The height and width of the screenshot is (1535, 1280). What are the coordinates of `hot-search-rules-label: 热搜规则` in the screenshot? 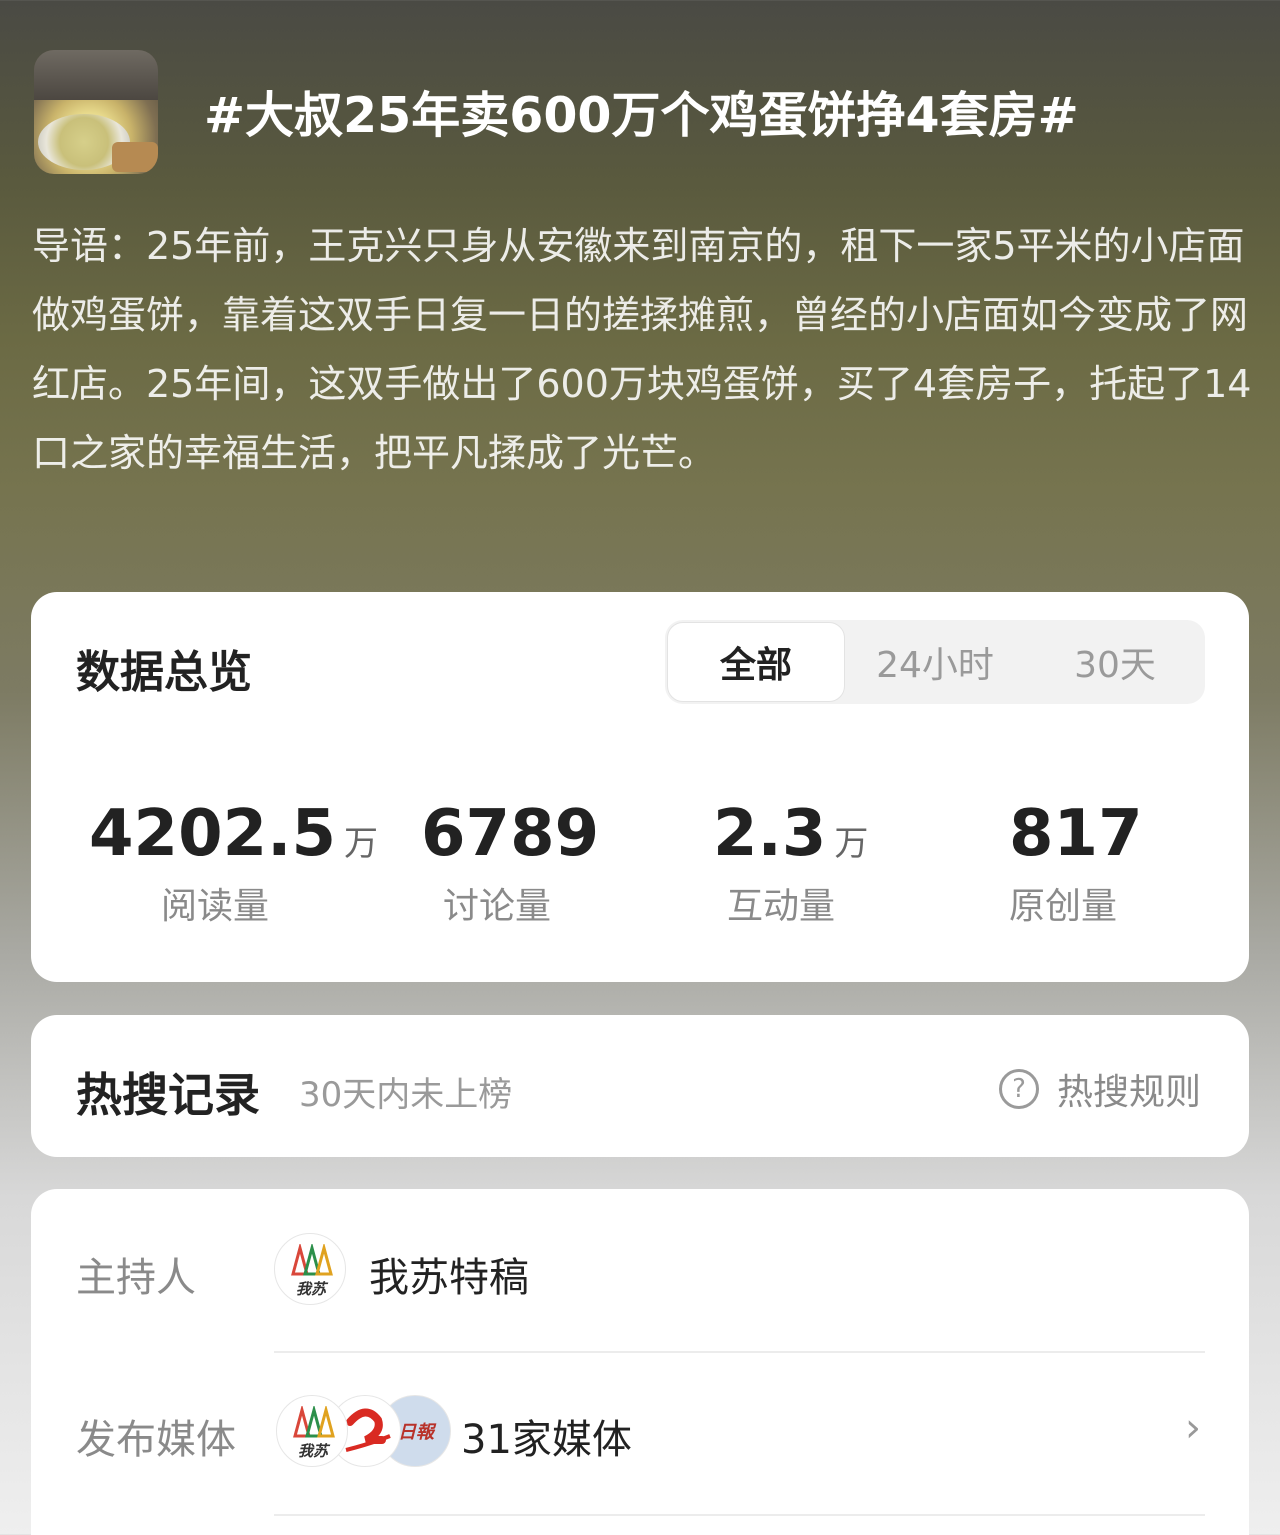 It's located at (1129, 1092).